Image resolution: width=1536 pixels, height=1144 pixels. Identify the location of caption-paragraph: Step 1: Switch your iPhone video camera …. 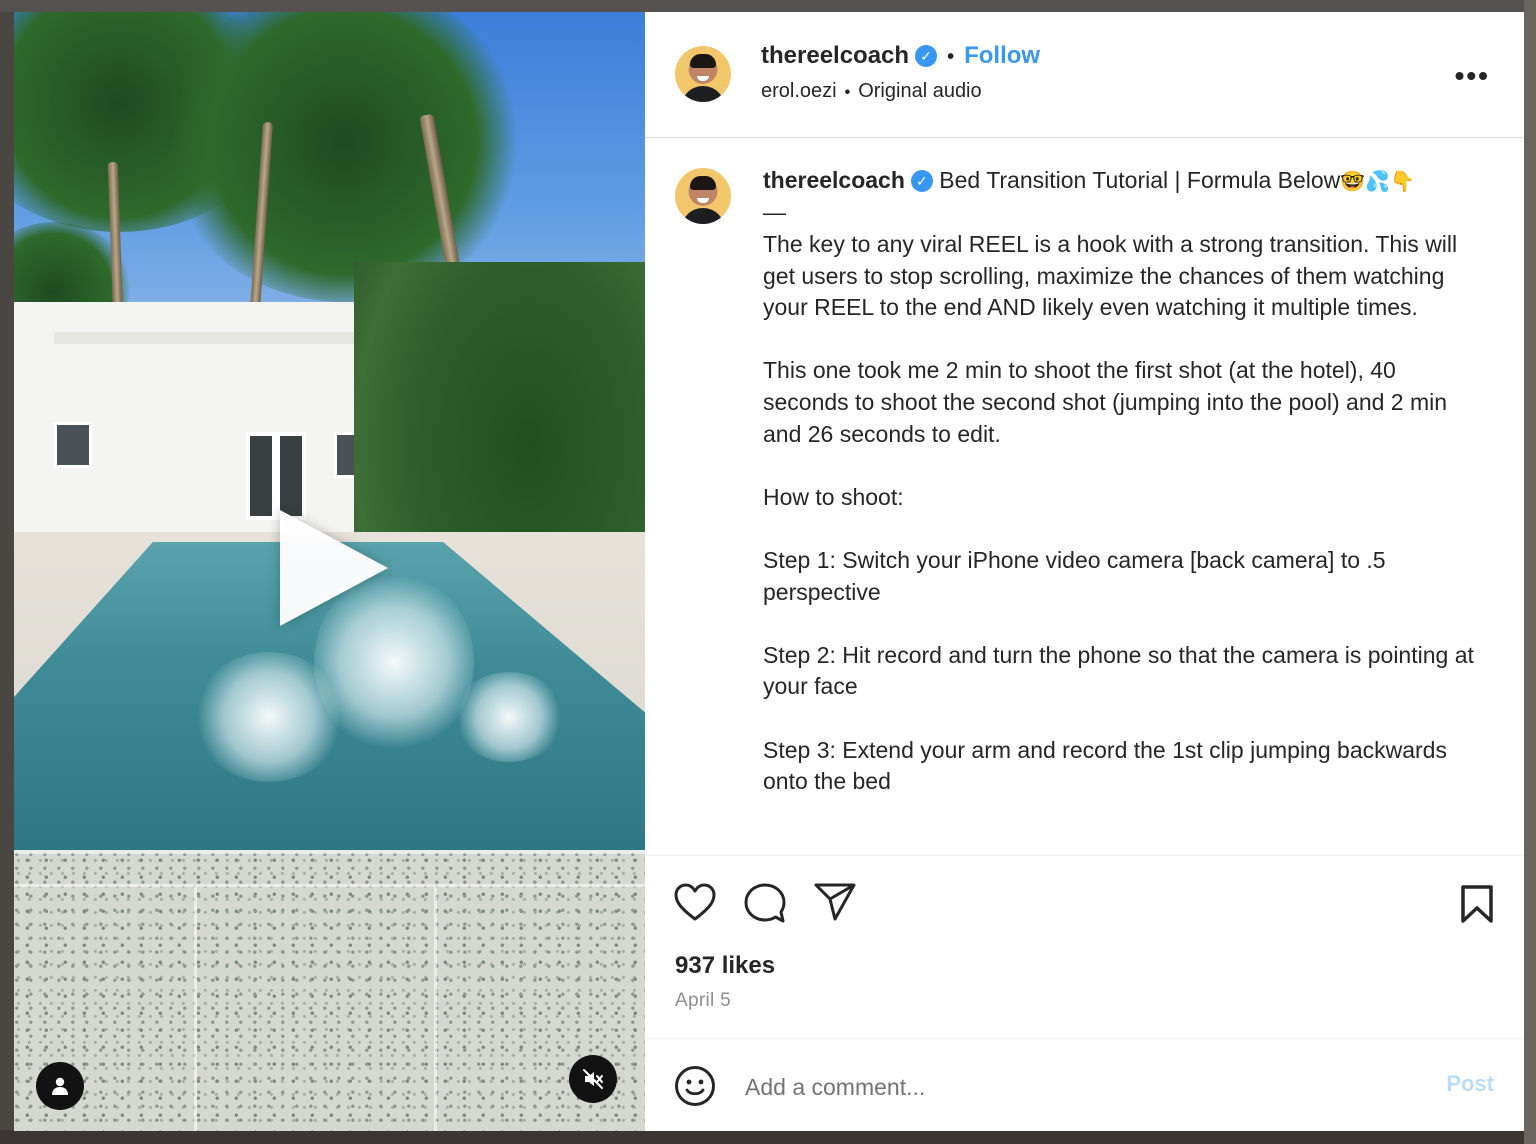
(1077, 576).